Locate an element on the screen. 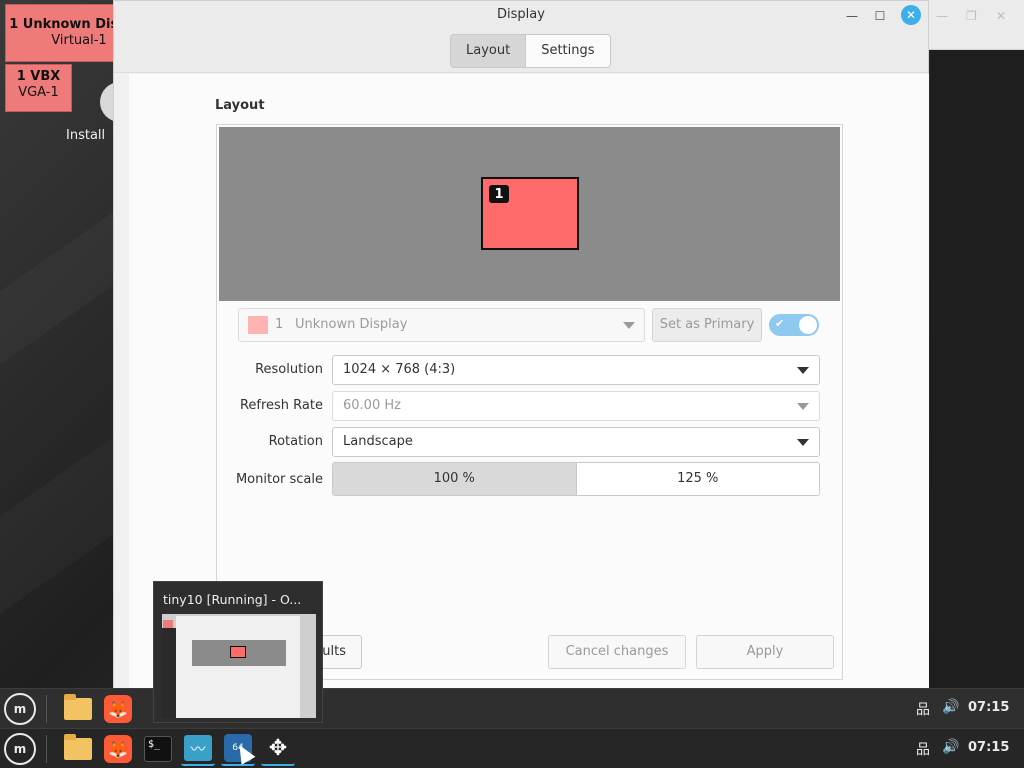 Image resolution: width=1024 pixels, height=768 pixels. move-arrows-icon: ✥ is located at coordinates (278, 748).